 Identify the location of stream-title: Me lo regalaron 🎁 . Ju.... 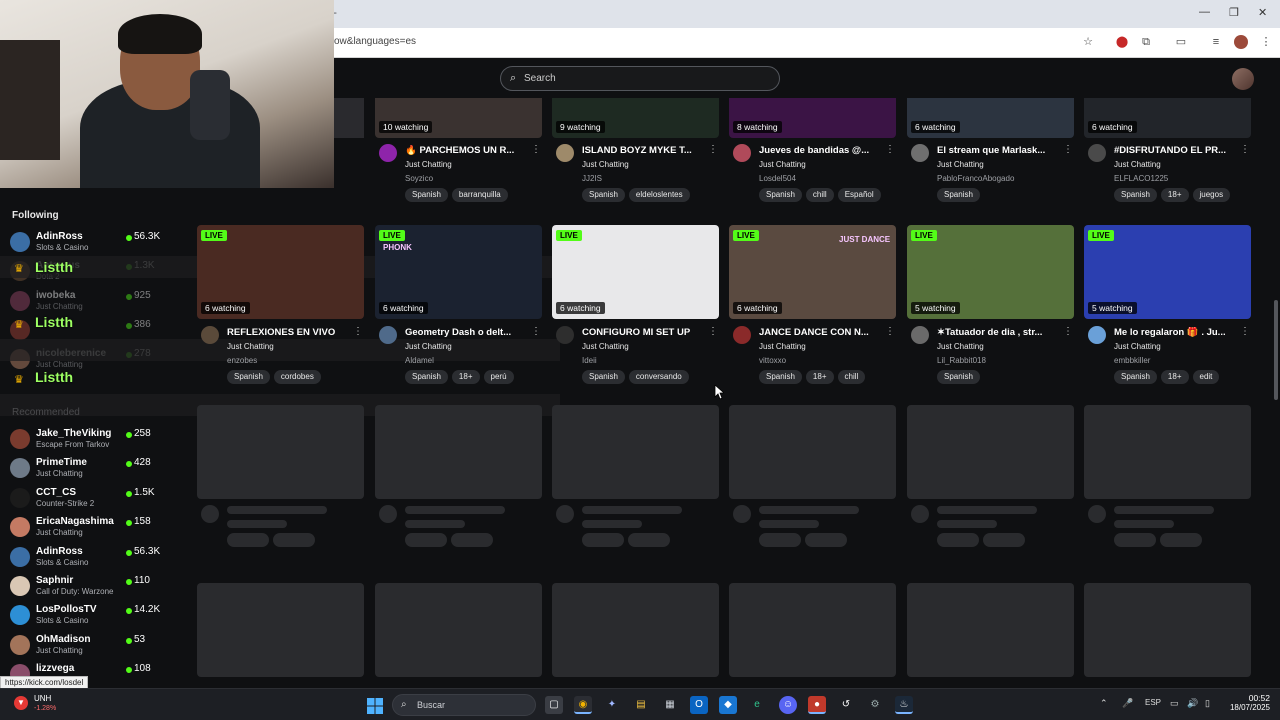
(1176, 332).